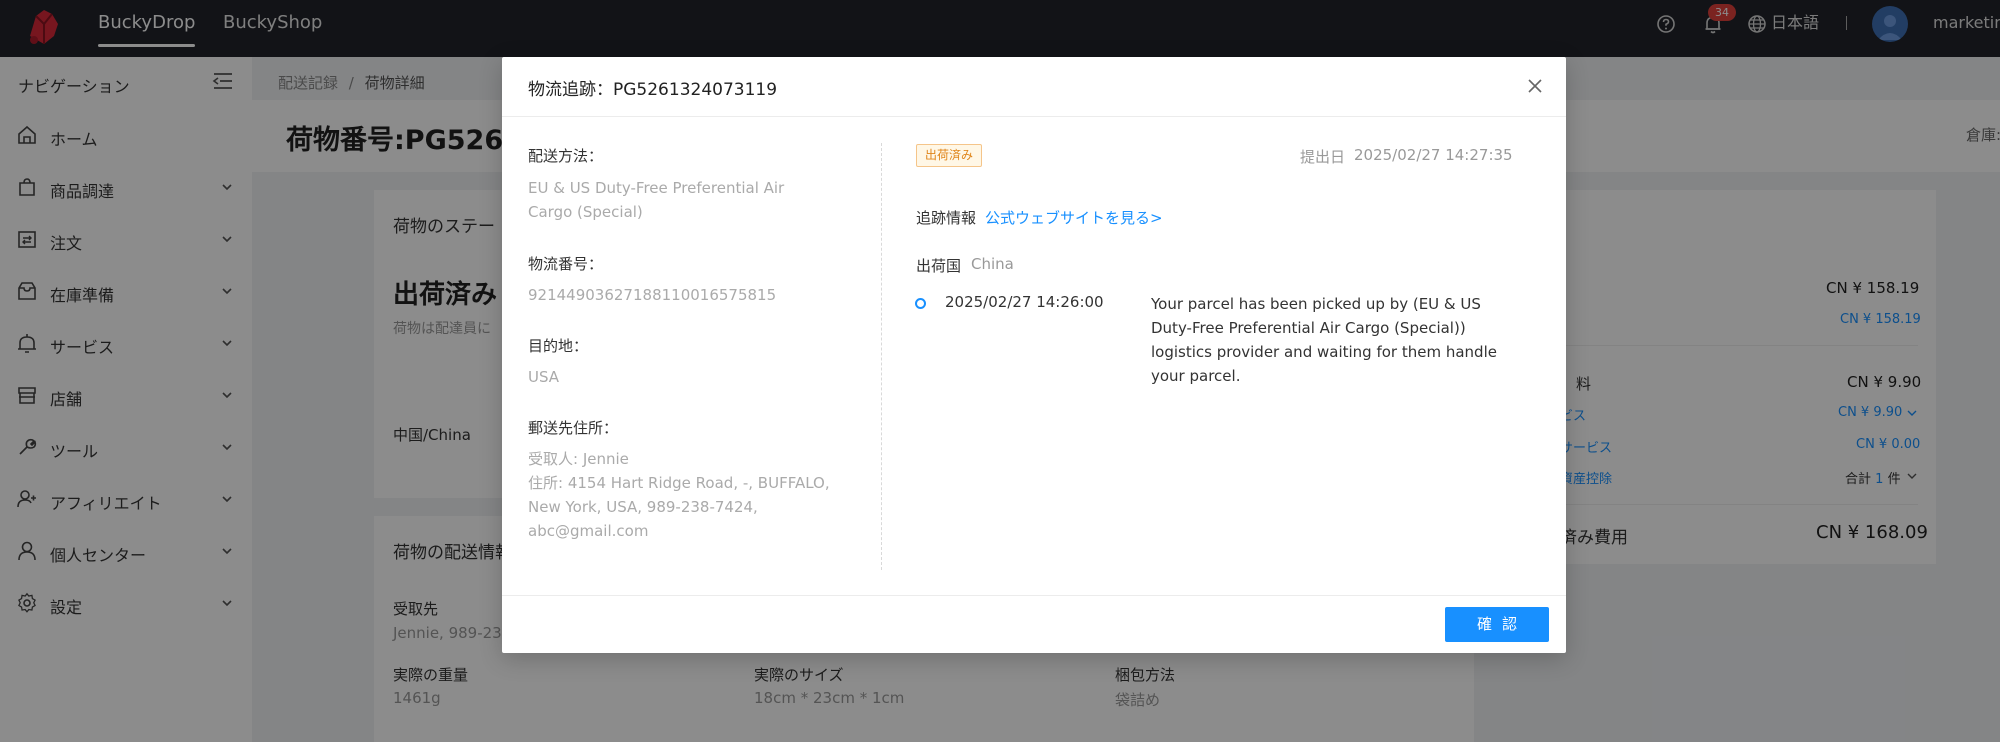 The height and width of the screenshot is (742, 2000). Describe the element at coordinates (1433, 155) in the screenshot. I see `submitted-value: 2025/02/27 14:27:35` at that location.